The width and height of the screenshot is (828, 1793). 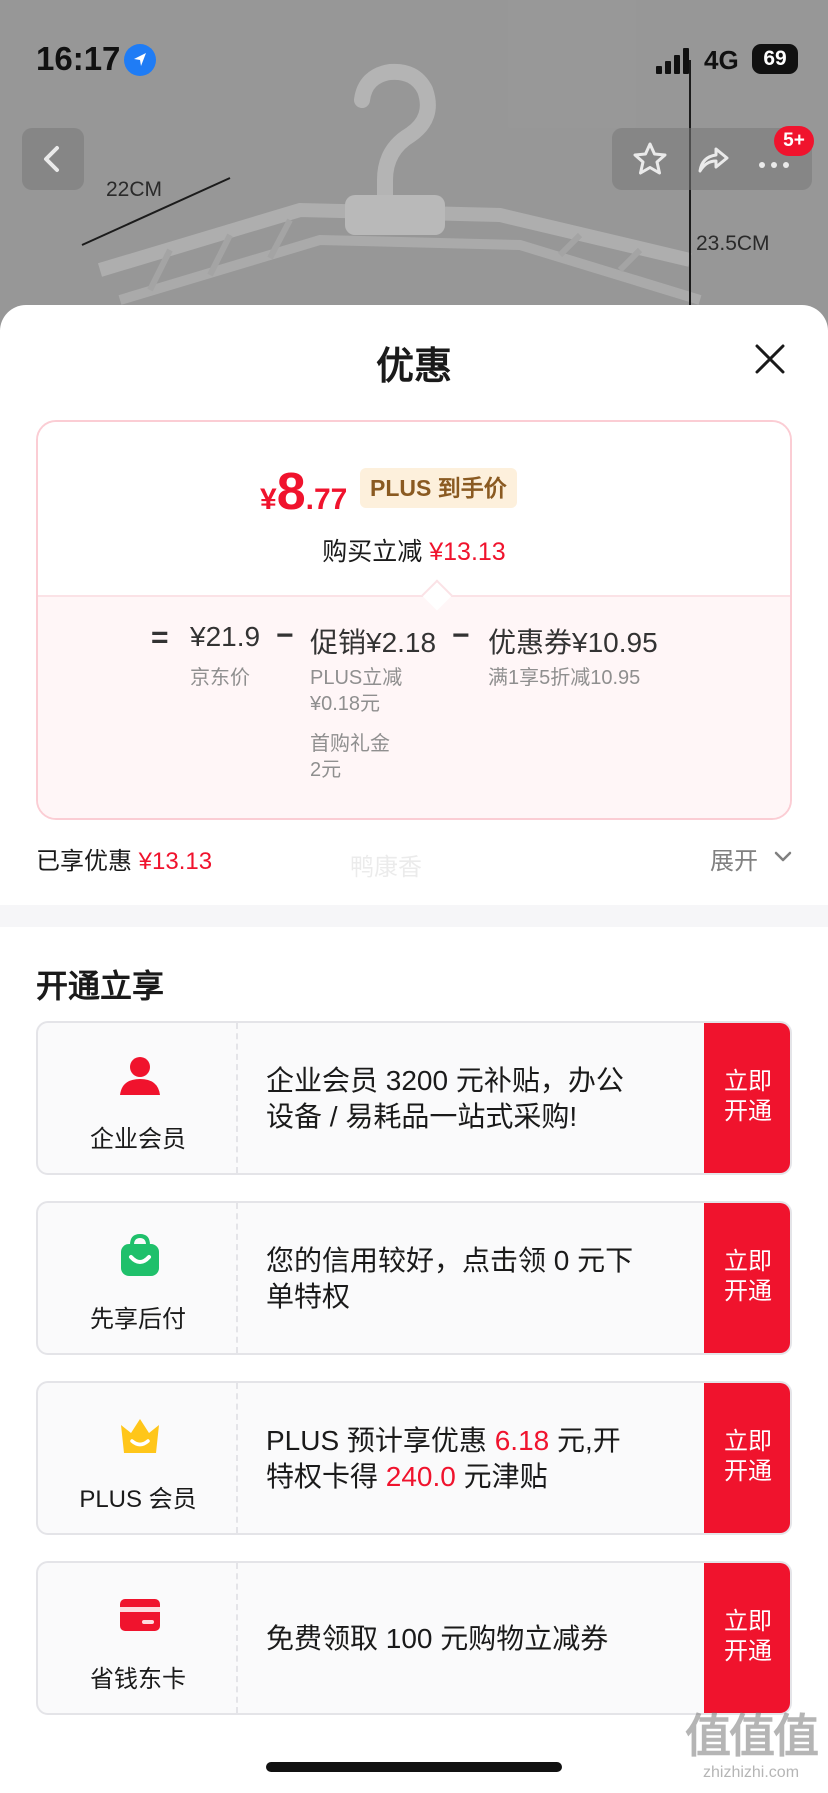 What do you see at coordinates (413, 367) in the screenshot?
I see `sheet-title: 优惠` at bounding box center [413, 367].